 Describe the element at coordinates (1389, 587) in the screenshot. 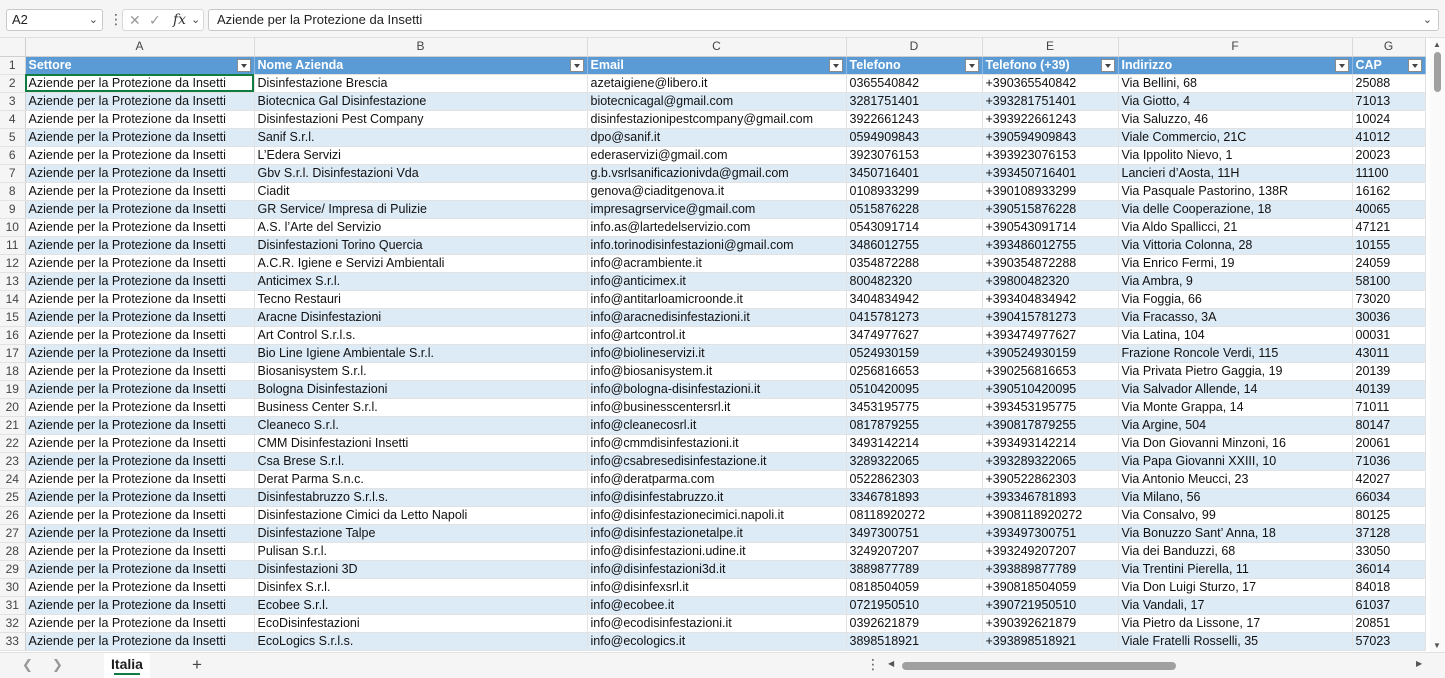

I see `cell-cap: 84018` at that location.